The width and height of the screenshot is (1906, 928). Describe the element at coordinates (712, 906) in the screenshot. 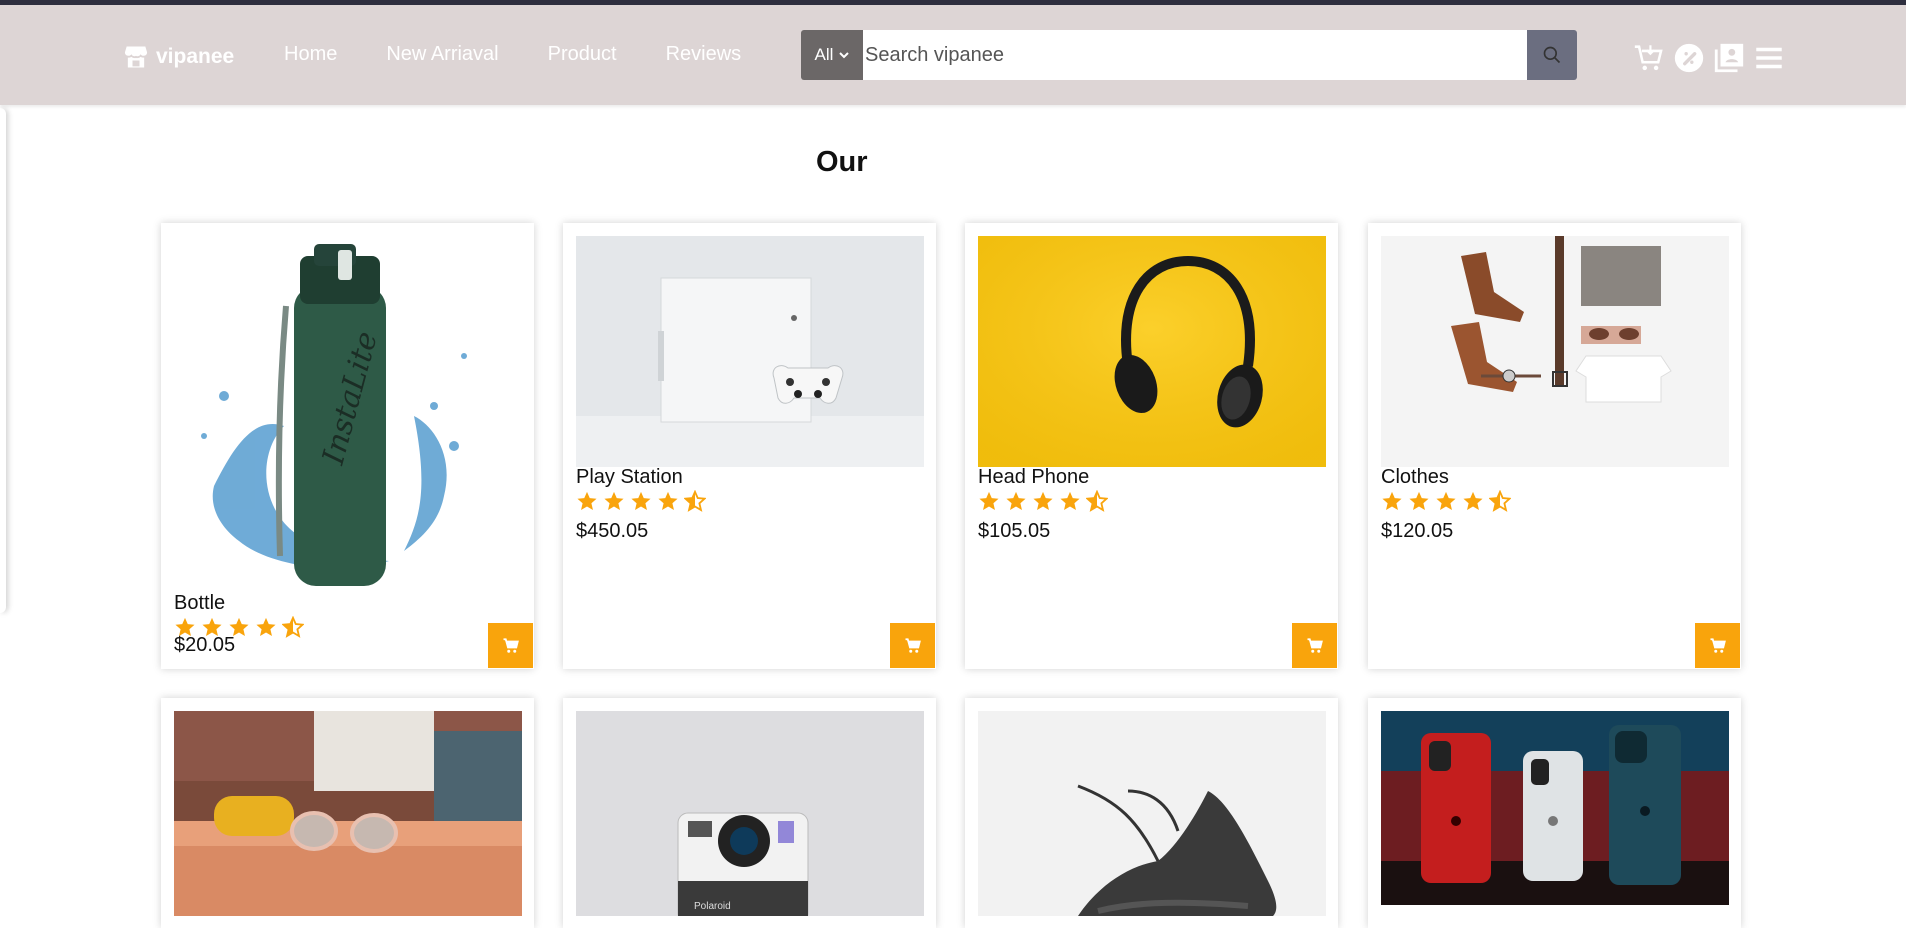

I see `svg-text: Polaroid` at that location.